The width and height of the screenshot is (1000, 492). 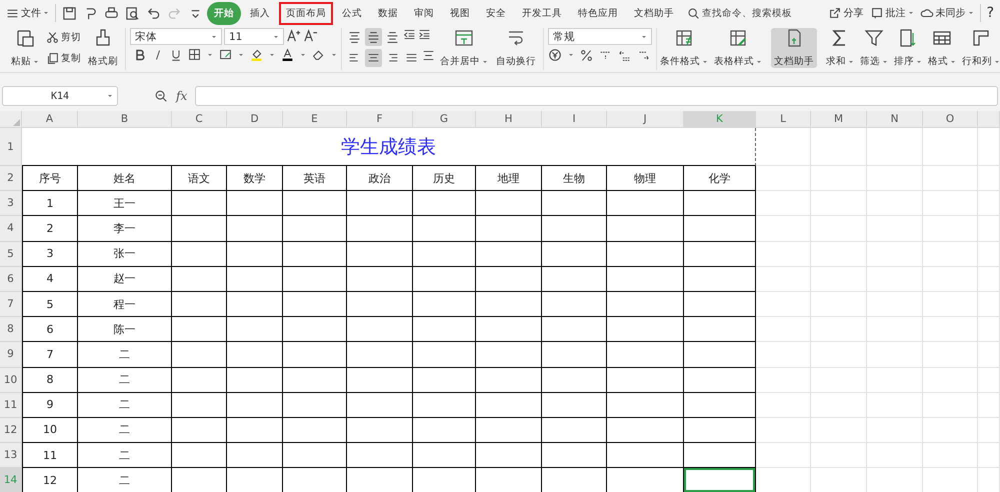 What do you see at coordinates (315, 119) in the screenshot?
I see `column-header: E` at bounding box center [315, 119].